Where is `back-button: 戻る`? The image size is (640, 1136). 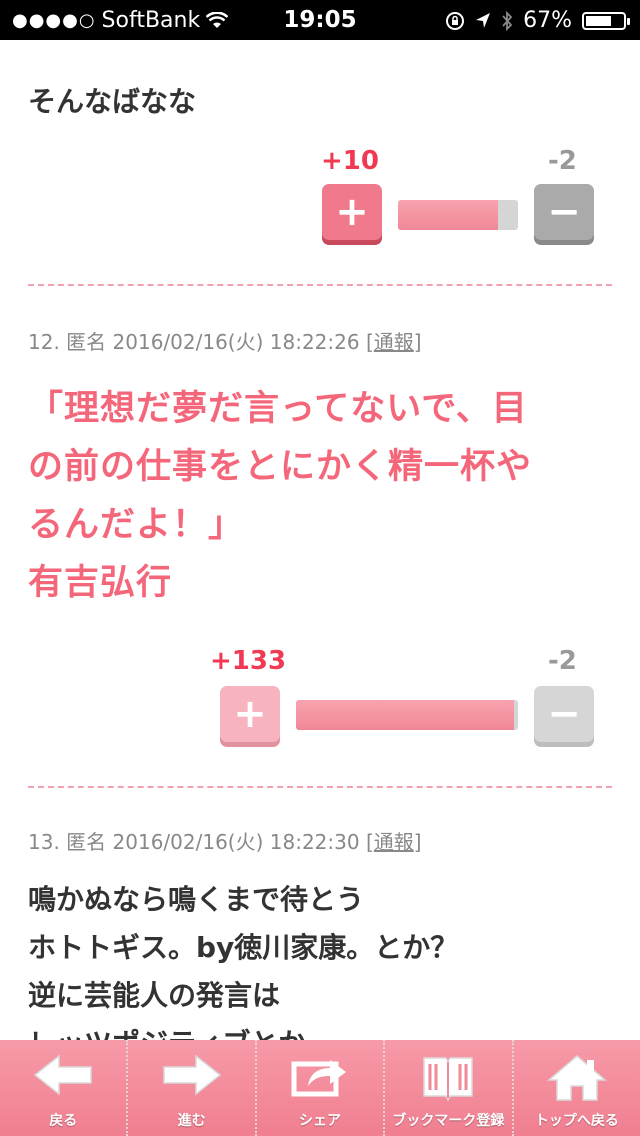 back-button: 戻る is located at coordinates (64, 1088).